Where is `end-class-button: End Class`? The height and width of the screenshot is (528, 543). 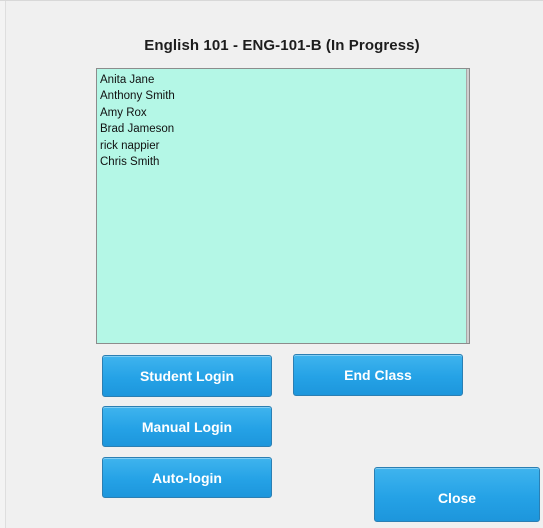 end-class-button: End Class is located at coordinates (378, 375).